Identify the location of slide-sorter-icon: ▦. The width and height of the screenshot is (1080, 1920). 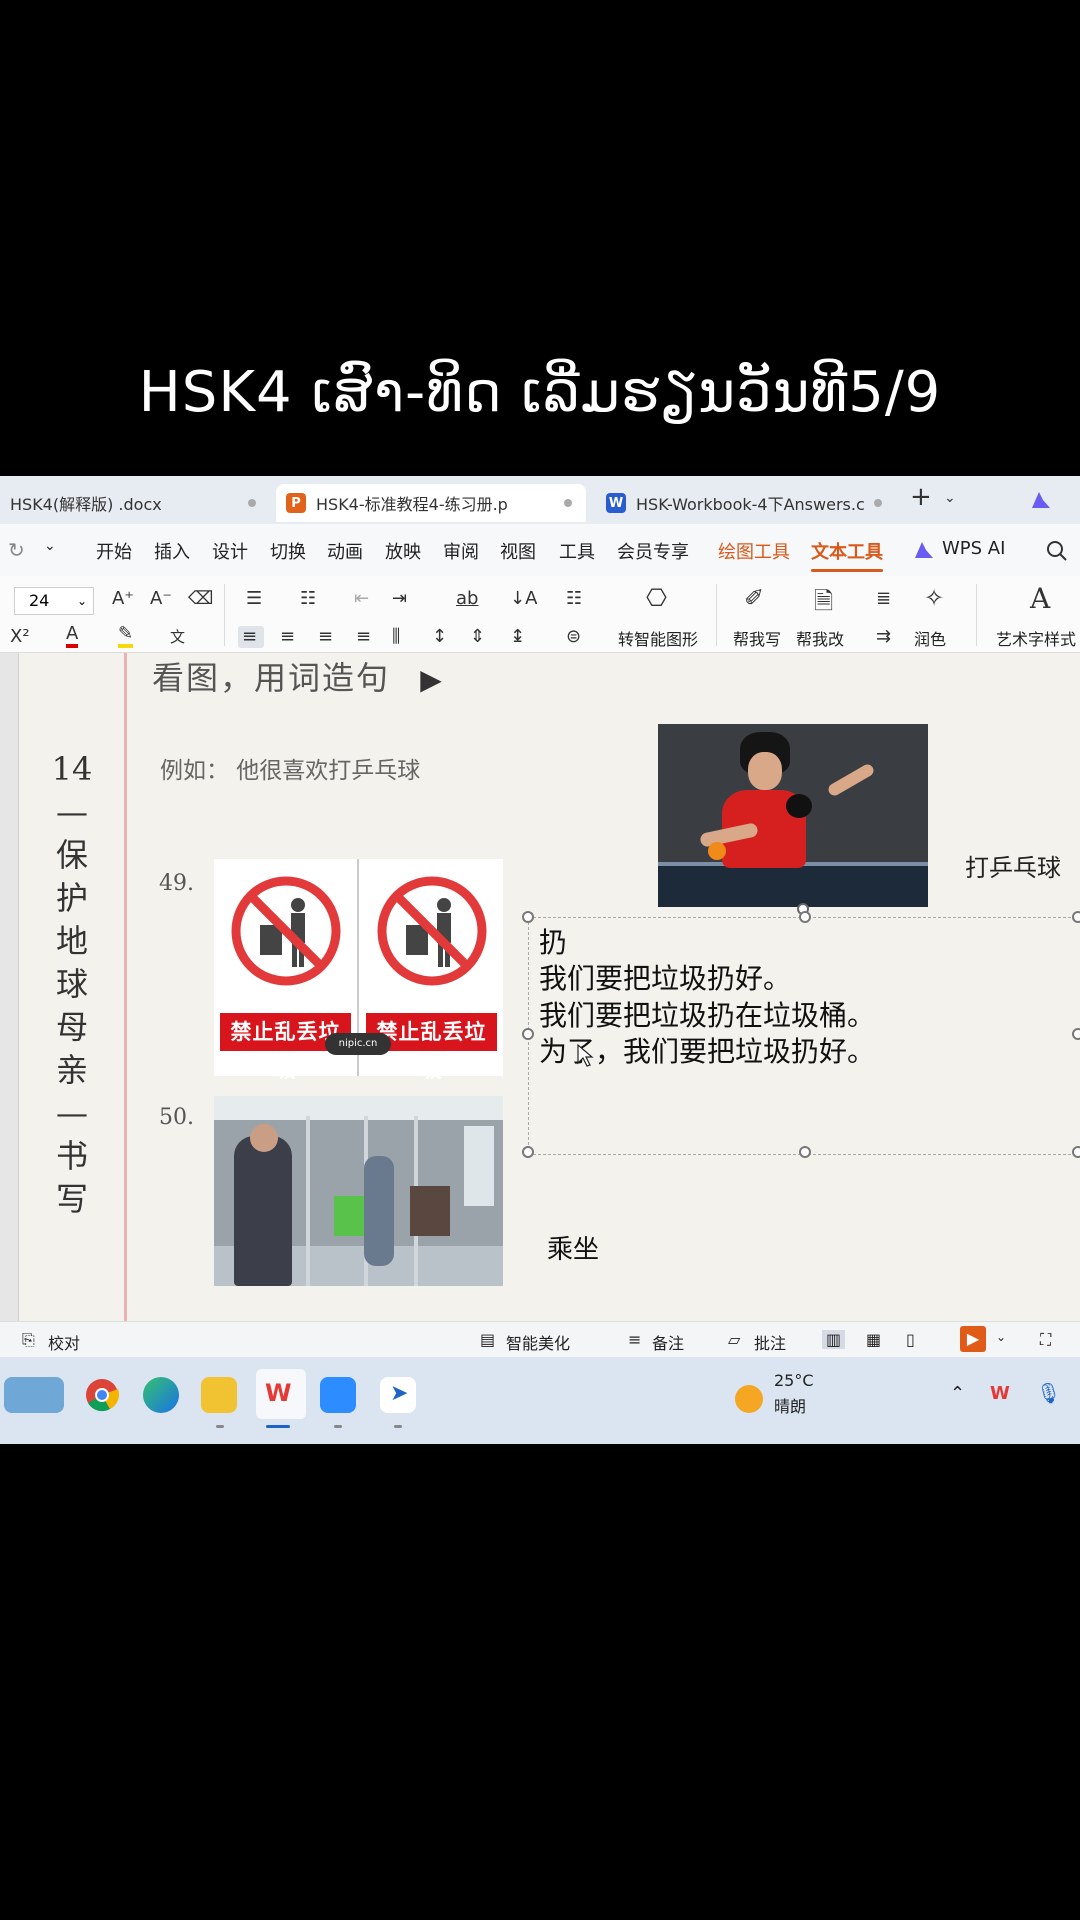
(873, 1339).